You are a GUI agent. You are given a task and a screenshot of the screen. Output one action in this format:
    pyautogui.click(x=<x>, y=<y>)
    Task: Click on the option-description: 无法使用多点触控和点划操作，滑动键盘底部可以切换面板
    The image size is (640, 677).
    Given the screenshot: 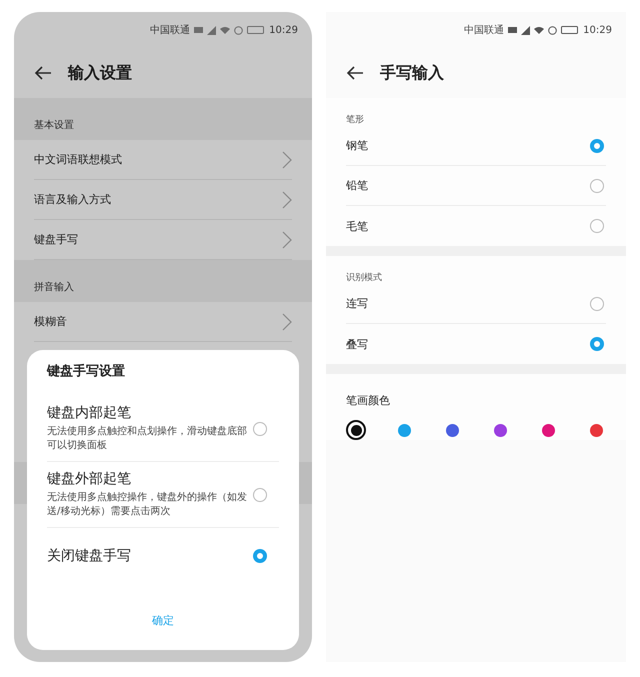 What is the action you would take?
    pyautogui.click(x=147, y=439)
    